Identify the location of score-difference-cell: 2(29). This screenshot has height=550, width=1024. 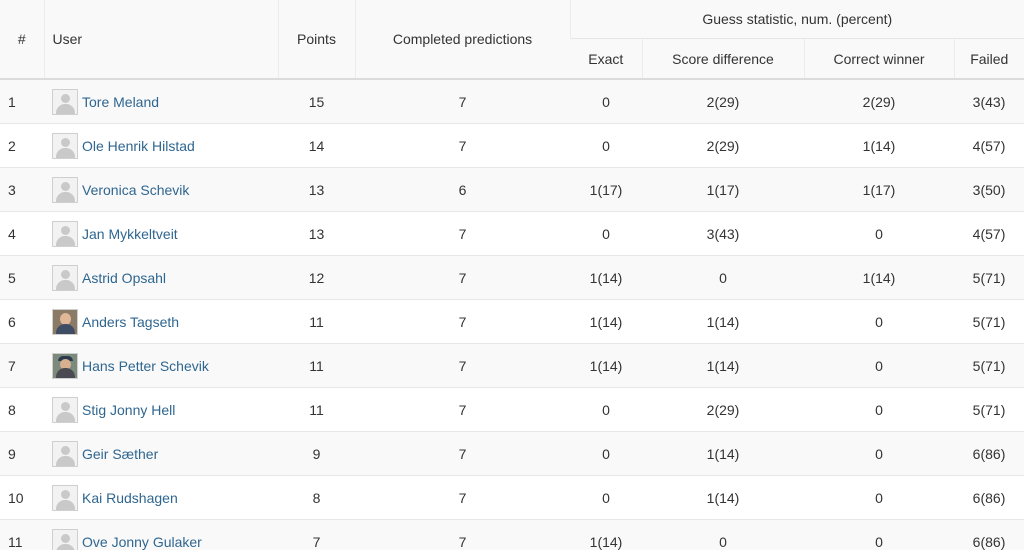
(723, 145).